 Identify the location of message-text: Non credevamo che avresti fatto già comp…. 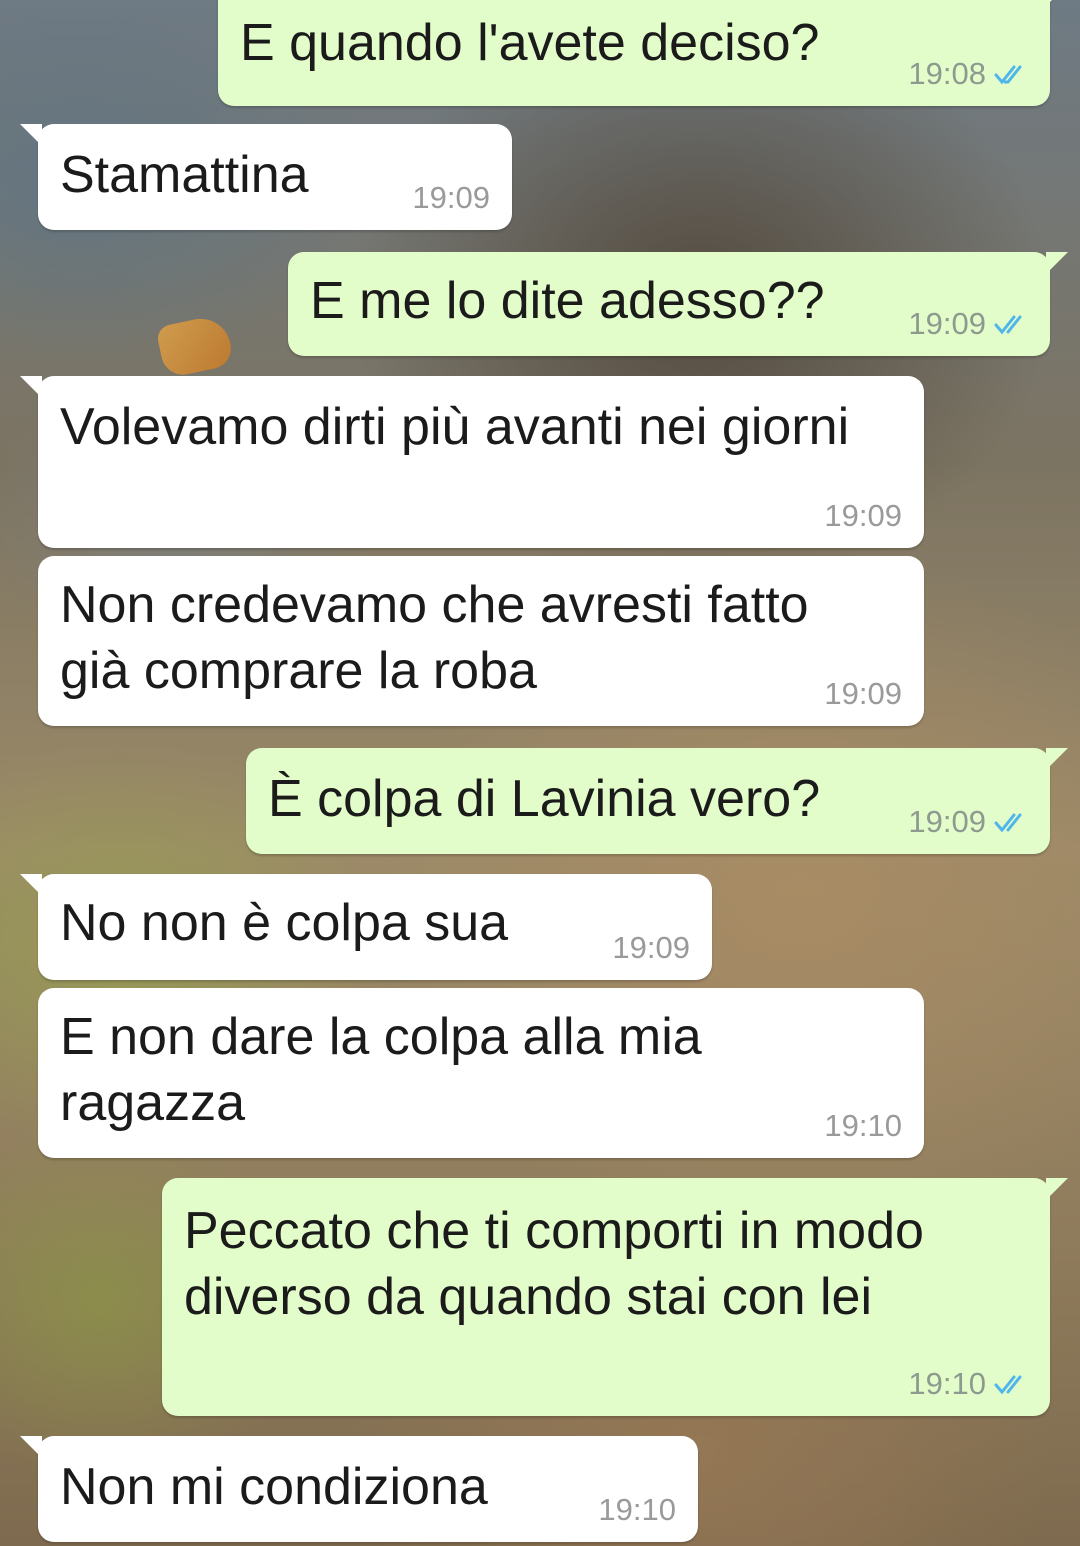
(434, 638).